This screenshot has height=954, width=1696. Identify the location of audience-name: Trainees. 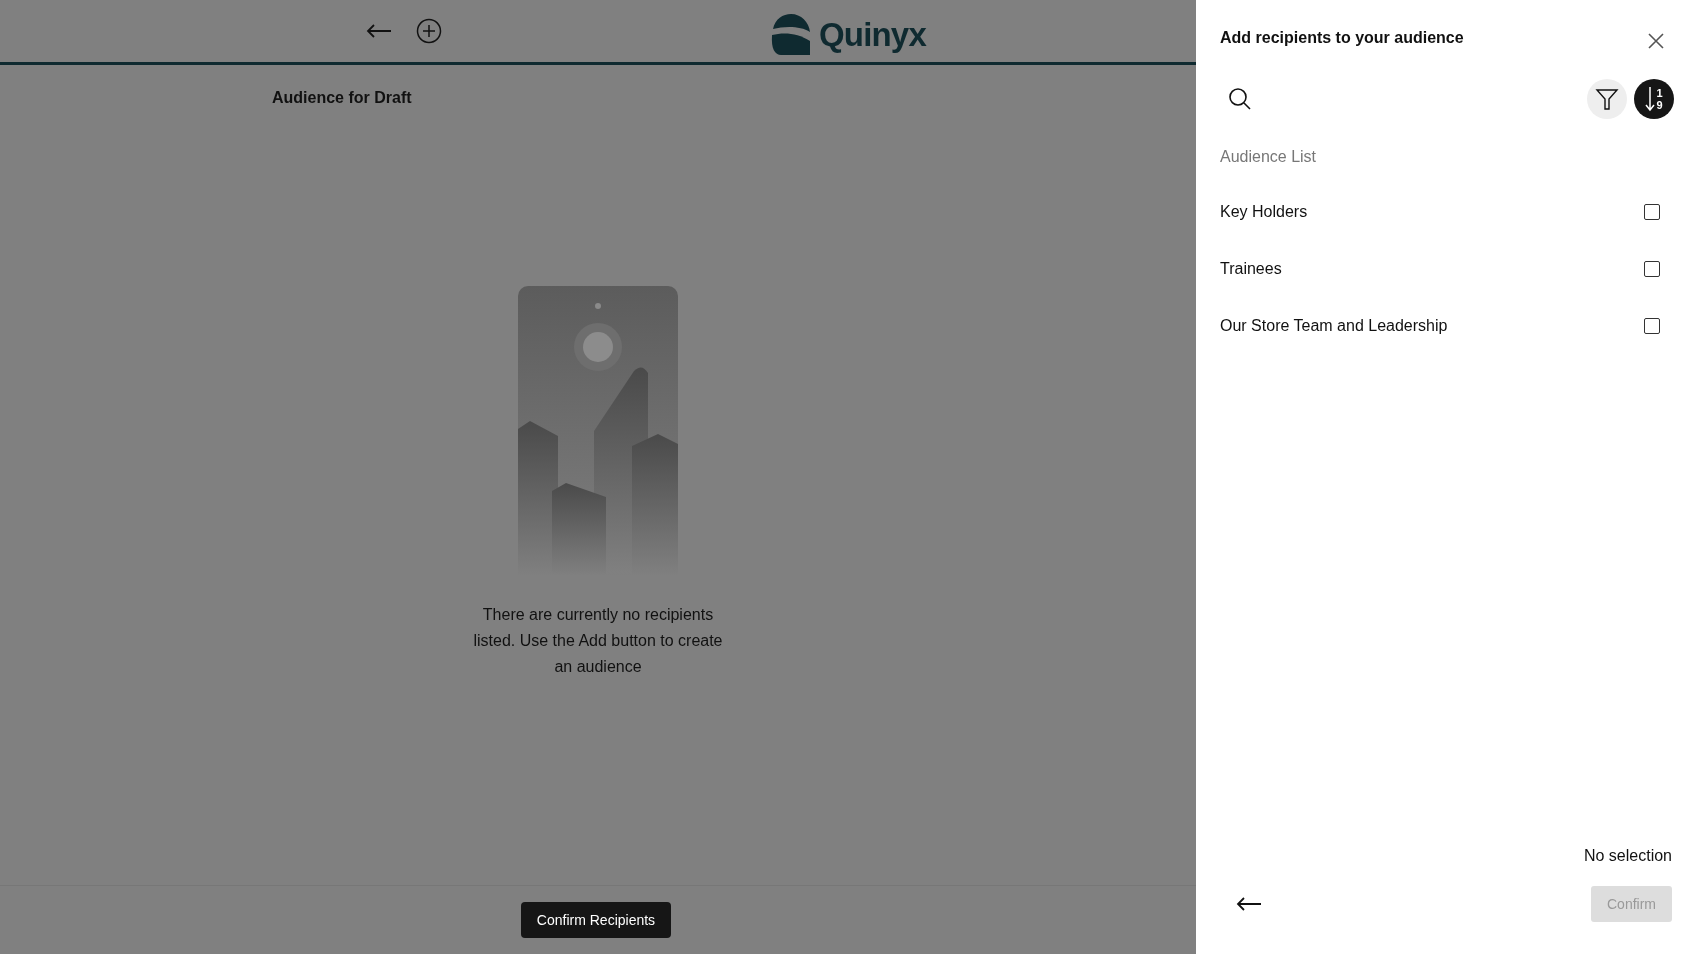
(1251, 268).